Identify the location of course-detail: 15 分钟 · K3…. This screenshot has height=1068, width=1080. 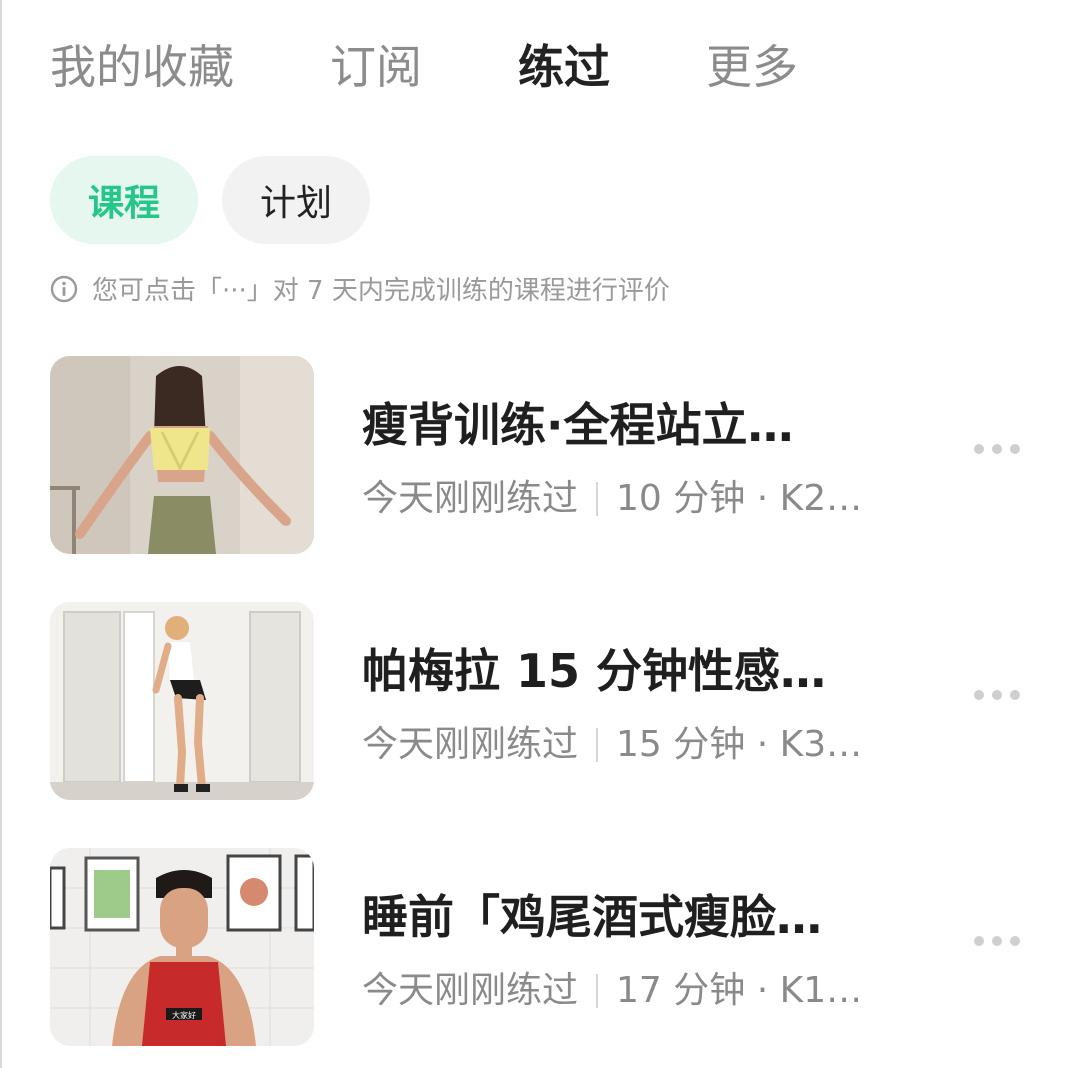
(739, 744).